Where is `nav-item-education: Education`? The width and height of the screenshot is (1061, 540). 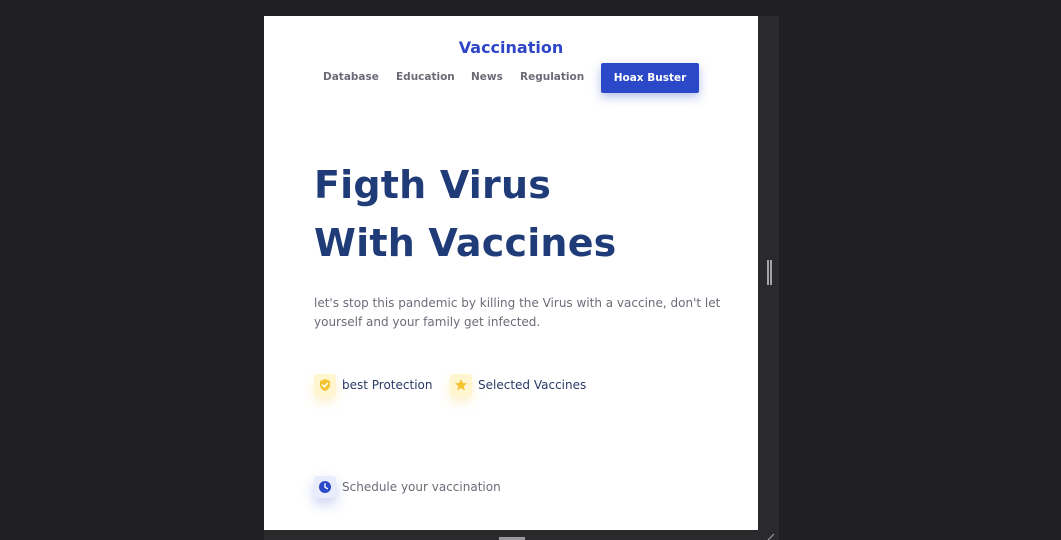 nav-item-education: Education is located at coordinates (425, 77).